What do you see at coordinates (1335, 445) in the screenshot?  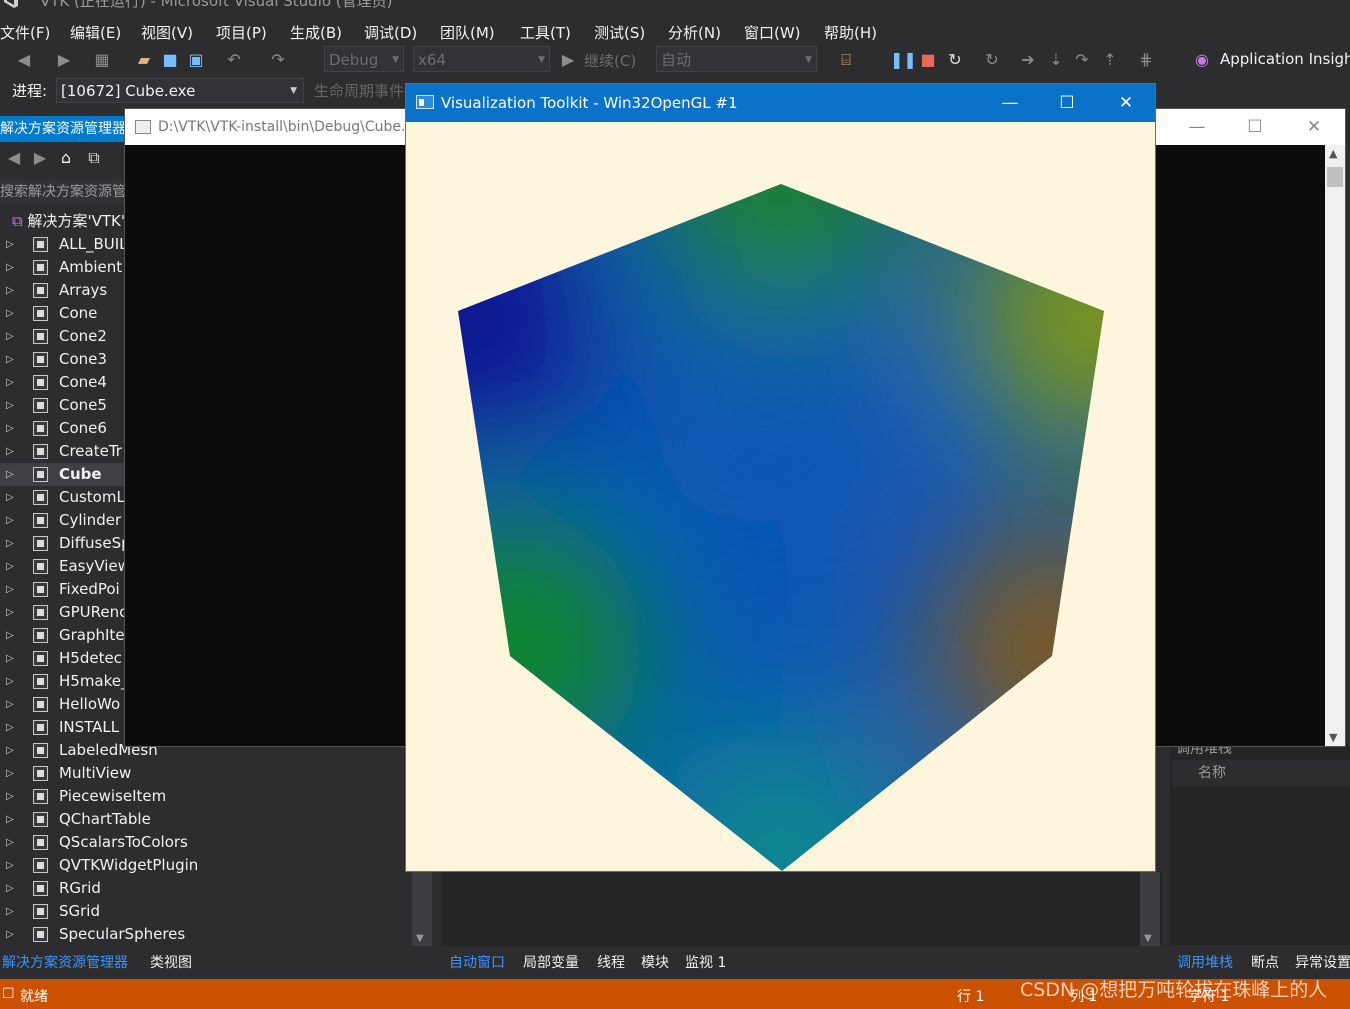 I see `console-scrollbar: ▲ ▼` at bounding box center [1335, 445].